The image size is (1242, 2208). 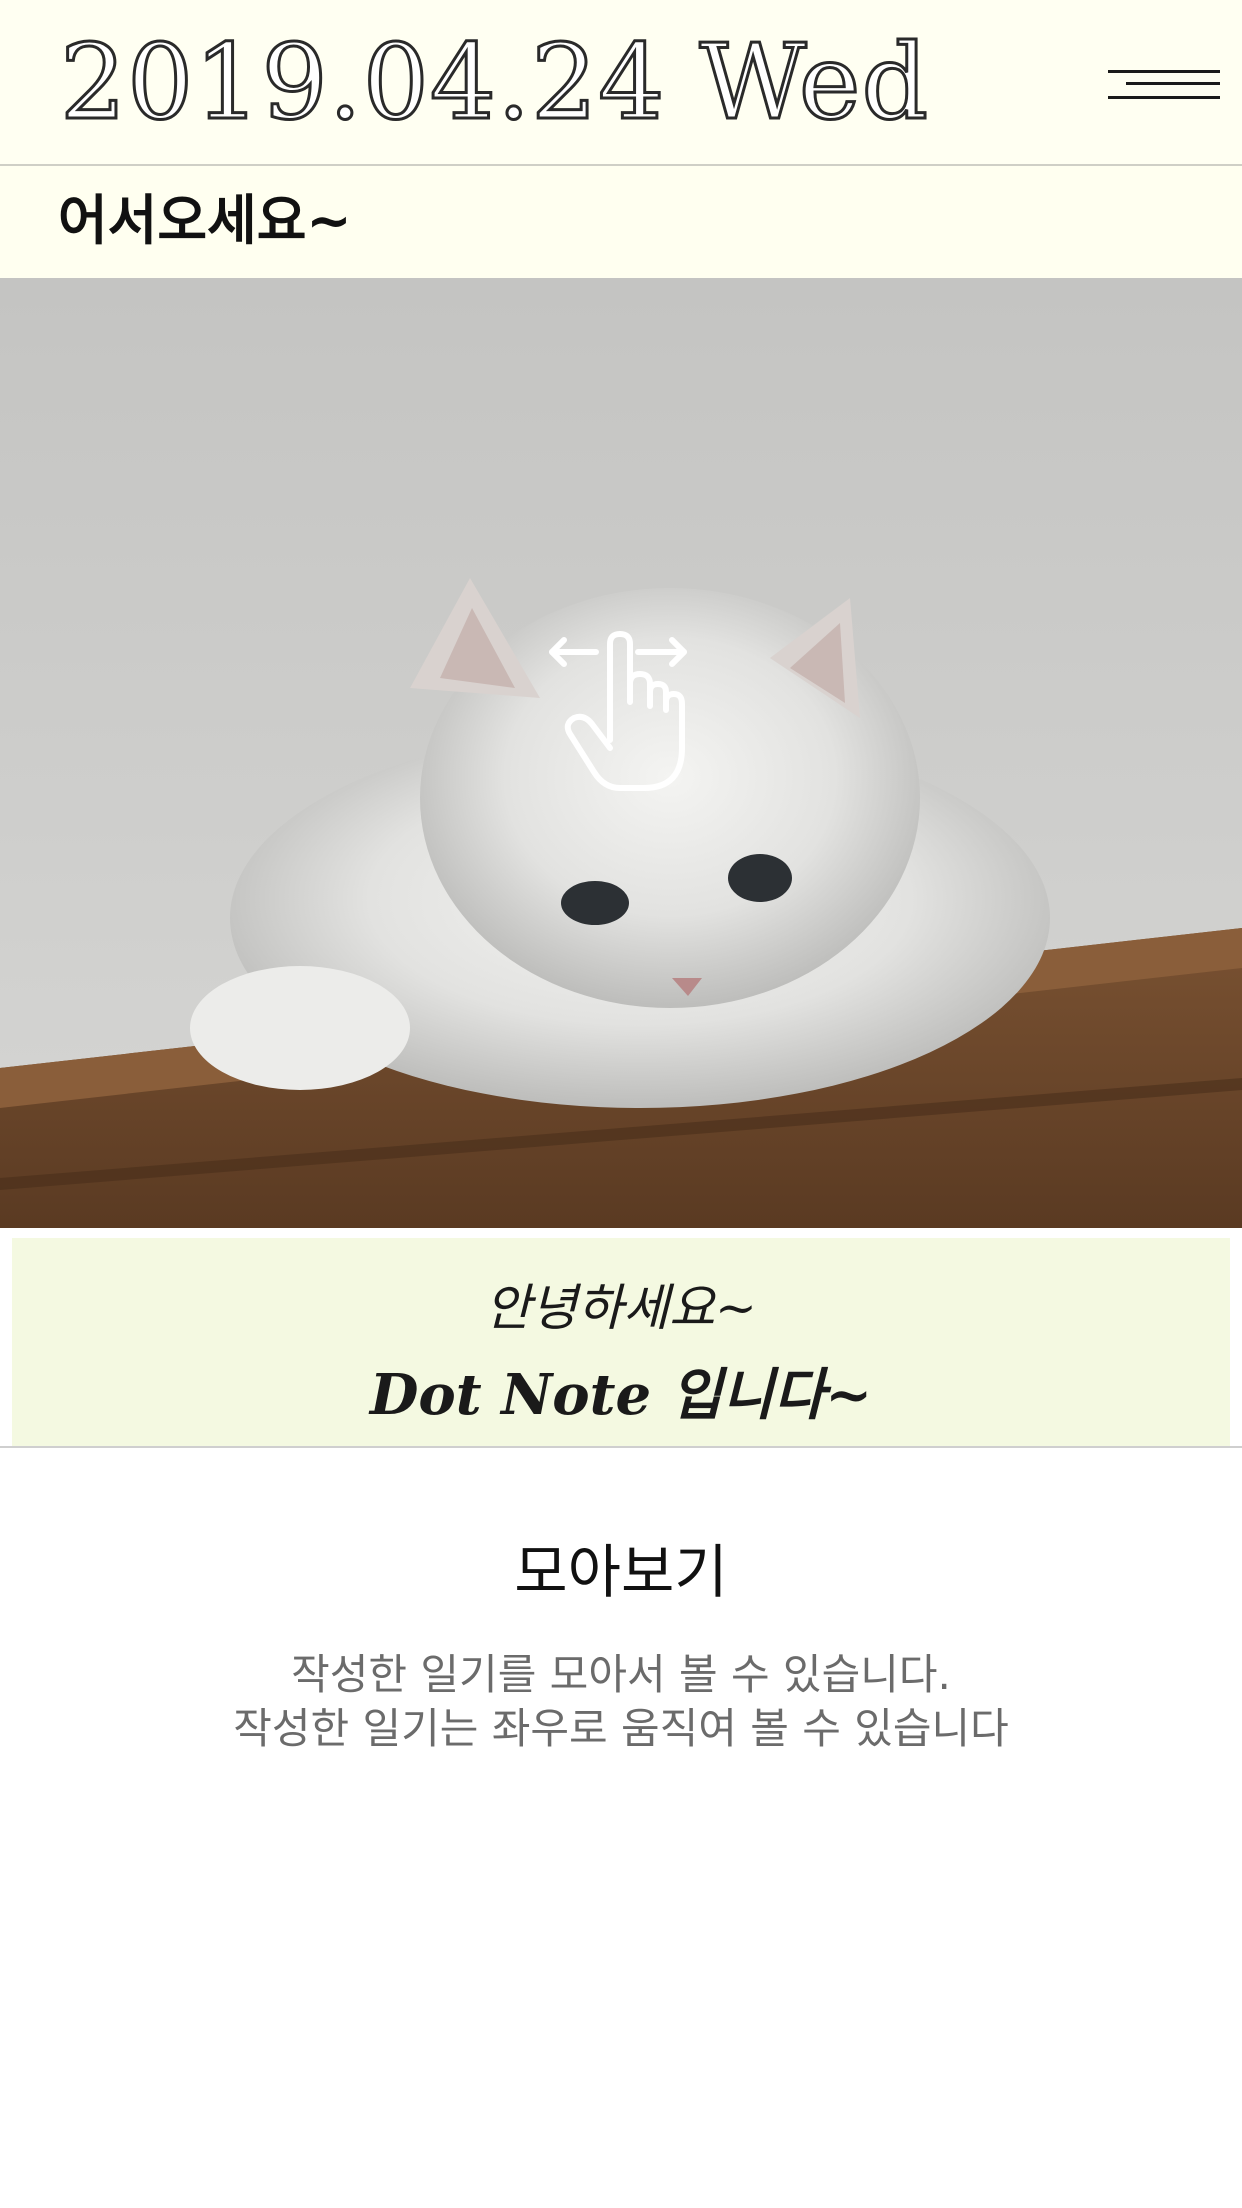 I want to click on greeting-box: 안녕하세요~ Dot Note 입니다~, so click(x=621, y=1342).